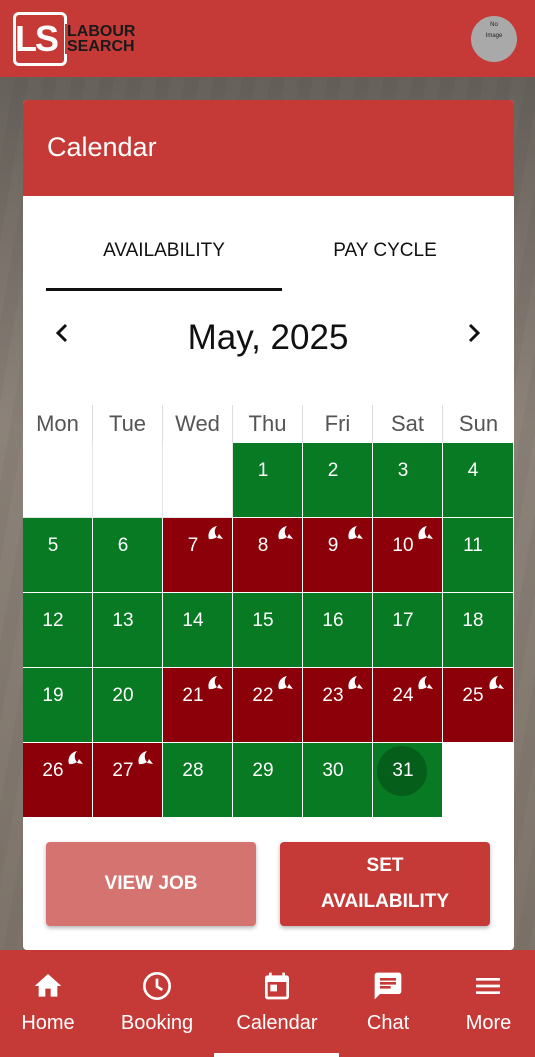 The width and height of the screenshot is (535, 1057). What do you see at coordinates (58, 780) in the screenshot?
I see `calendar-day-26: 26` at bounding box center [58, 780].